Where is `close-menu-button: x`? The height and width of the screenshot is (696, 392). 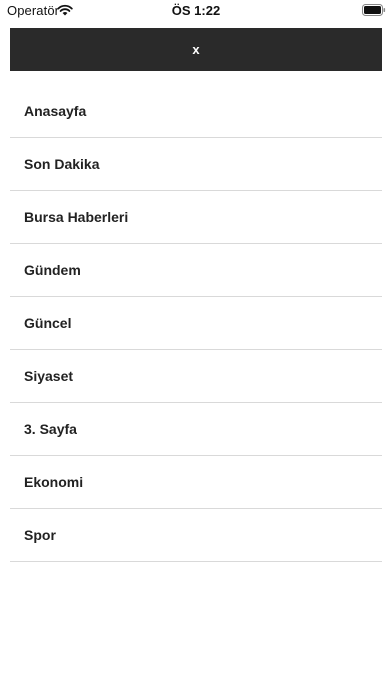
close-menu-button: x is located at coordinates (195, 49).